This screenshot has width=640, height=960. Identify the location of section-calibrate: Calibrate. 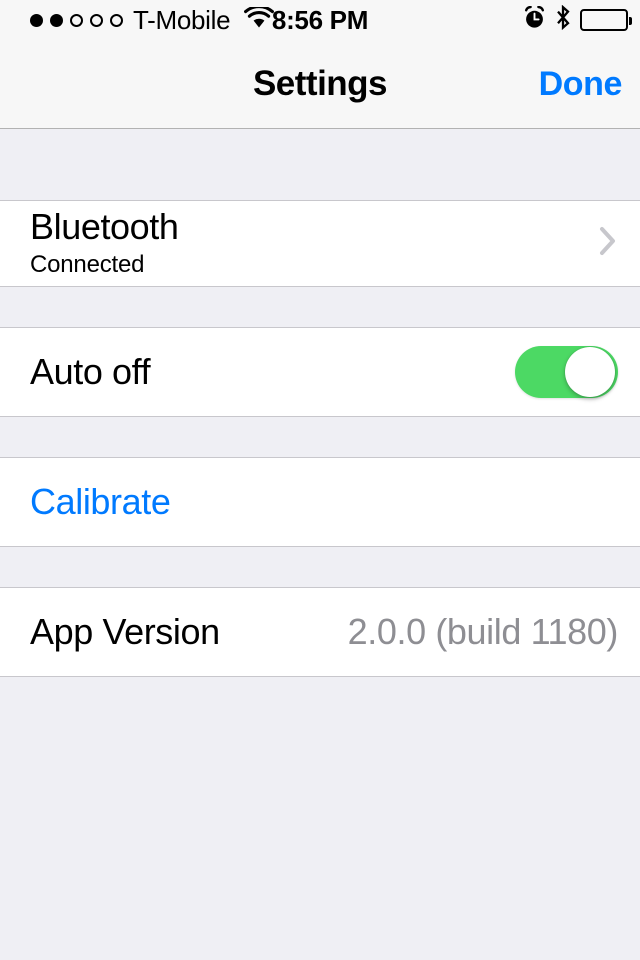
(320, 502).